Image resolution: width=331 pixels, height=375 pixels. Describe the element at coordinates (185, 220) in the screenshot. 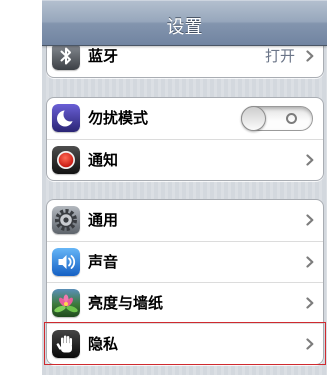

I see `settings-row-general: 通用` at that location.